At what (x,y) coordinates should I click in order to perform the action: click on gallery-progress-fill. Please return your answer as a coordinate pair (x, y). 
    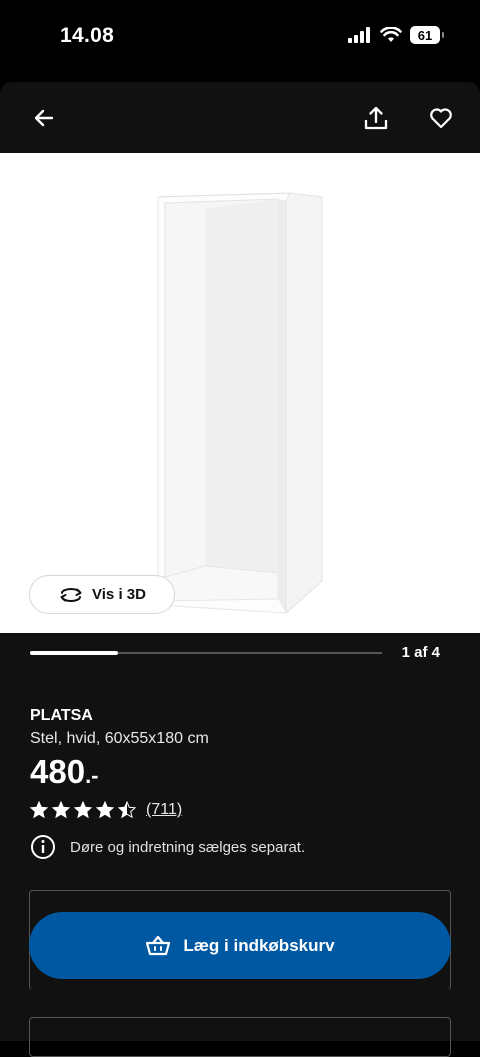
    Looking at the image, I should click on (74, 653).